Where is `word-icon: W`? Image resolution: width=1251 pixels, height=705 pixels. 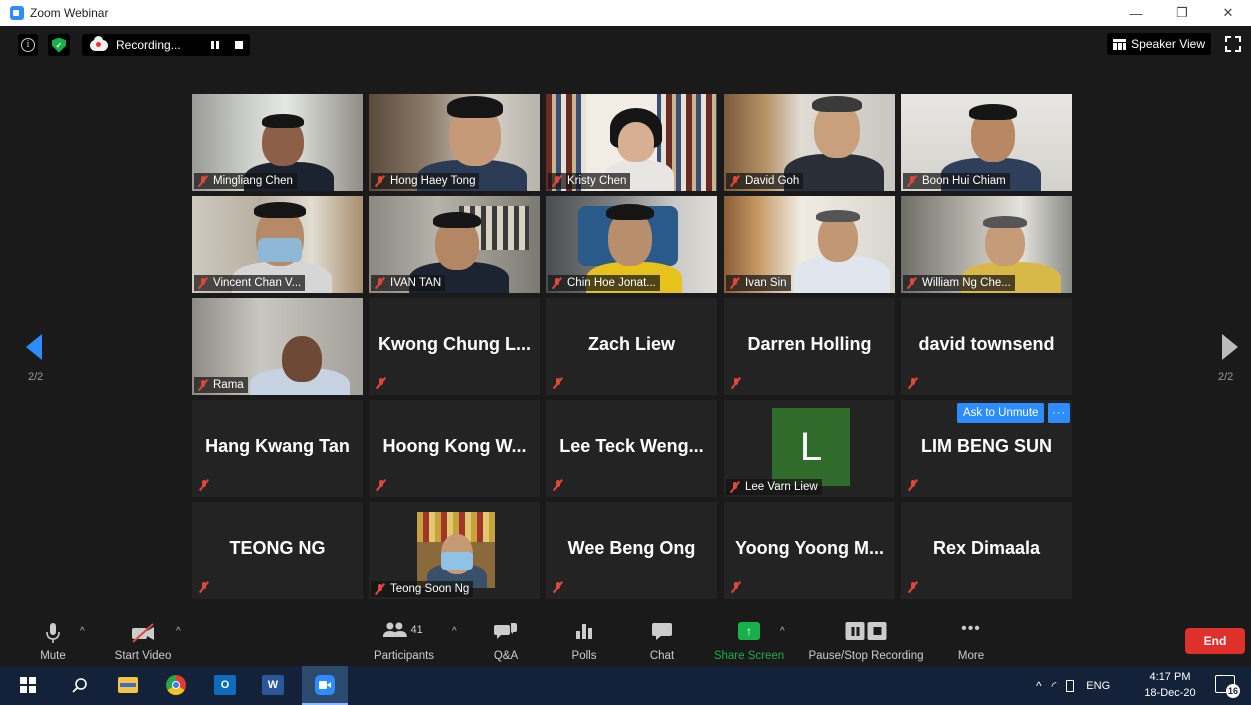
word-icon: W is located at coordinates (273, 685).